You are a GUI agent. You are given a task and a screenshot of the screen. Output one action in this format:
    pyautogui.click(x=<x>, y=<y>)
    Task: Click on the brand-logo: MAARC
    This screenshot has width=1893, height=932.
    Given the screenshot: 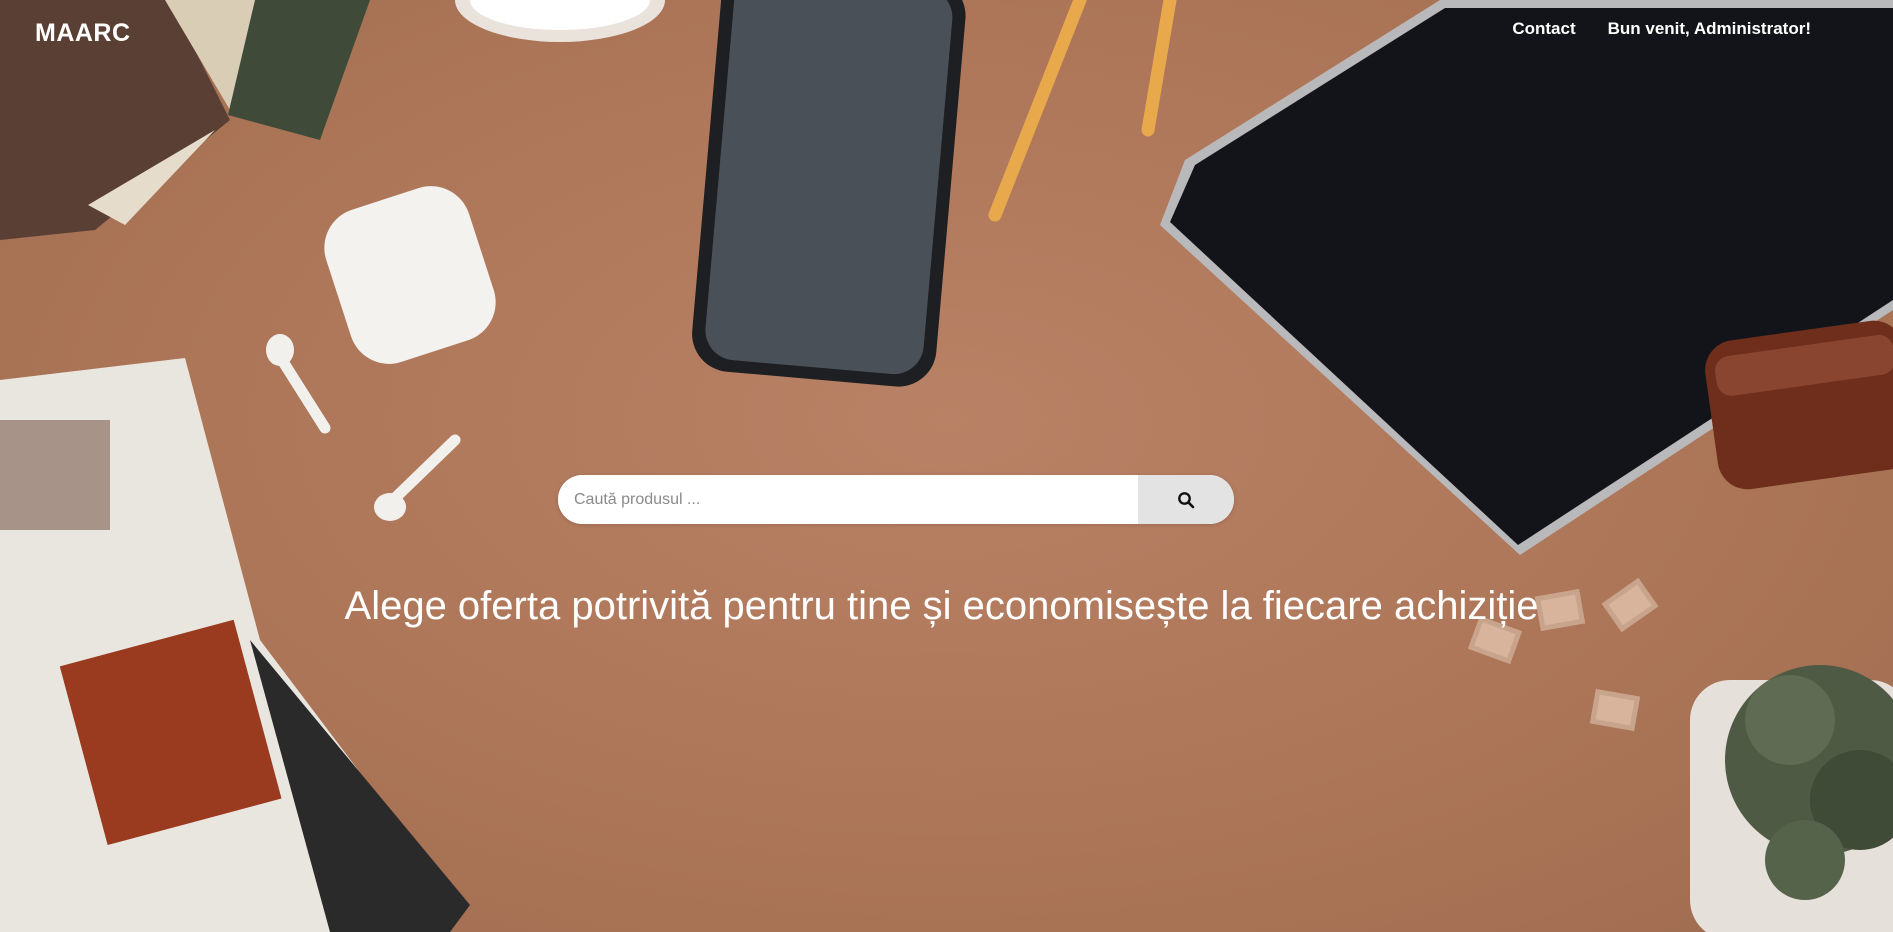 What is the action you would take?
    pyautogui.click(x=83, y=33)
    